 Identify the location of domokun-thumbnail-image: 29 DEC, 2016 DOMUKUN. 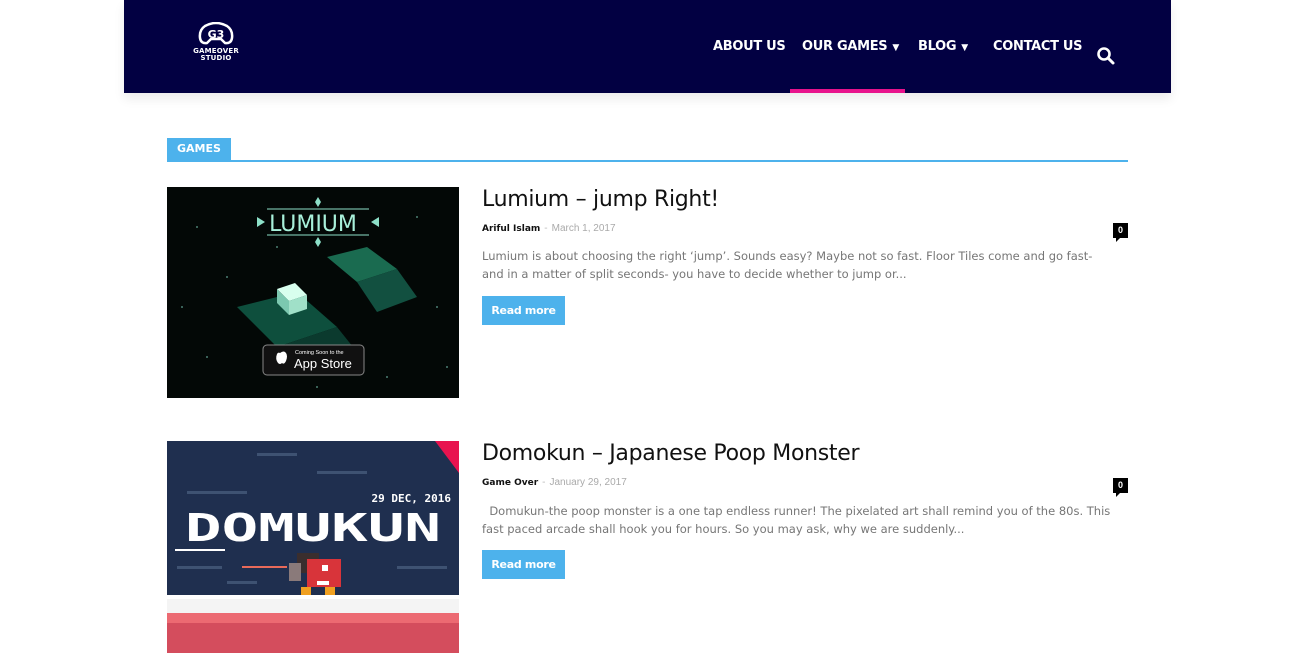
(313, 547).